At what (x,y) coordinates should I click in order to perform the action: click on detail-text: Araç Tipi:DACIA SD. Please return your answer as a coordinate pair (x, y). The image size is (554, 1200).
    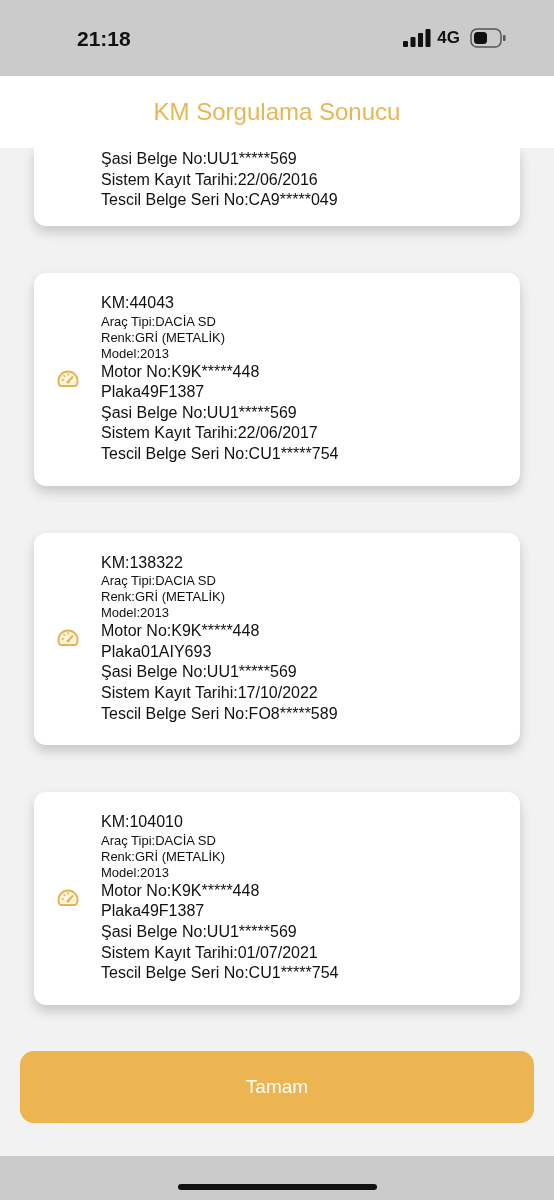
    Looking at the image, I should click on (159, 581).